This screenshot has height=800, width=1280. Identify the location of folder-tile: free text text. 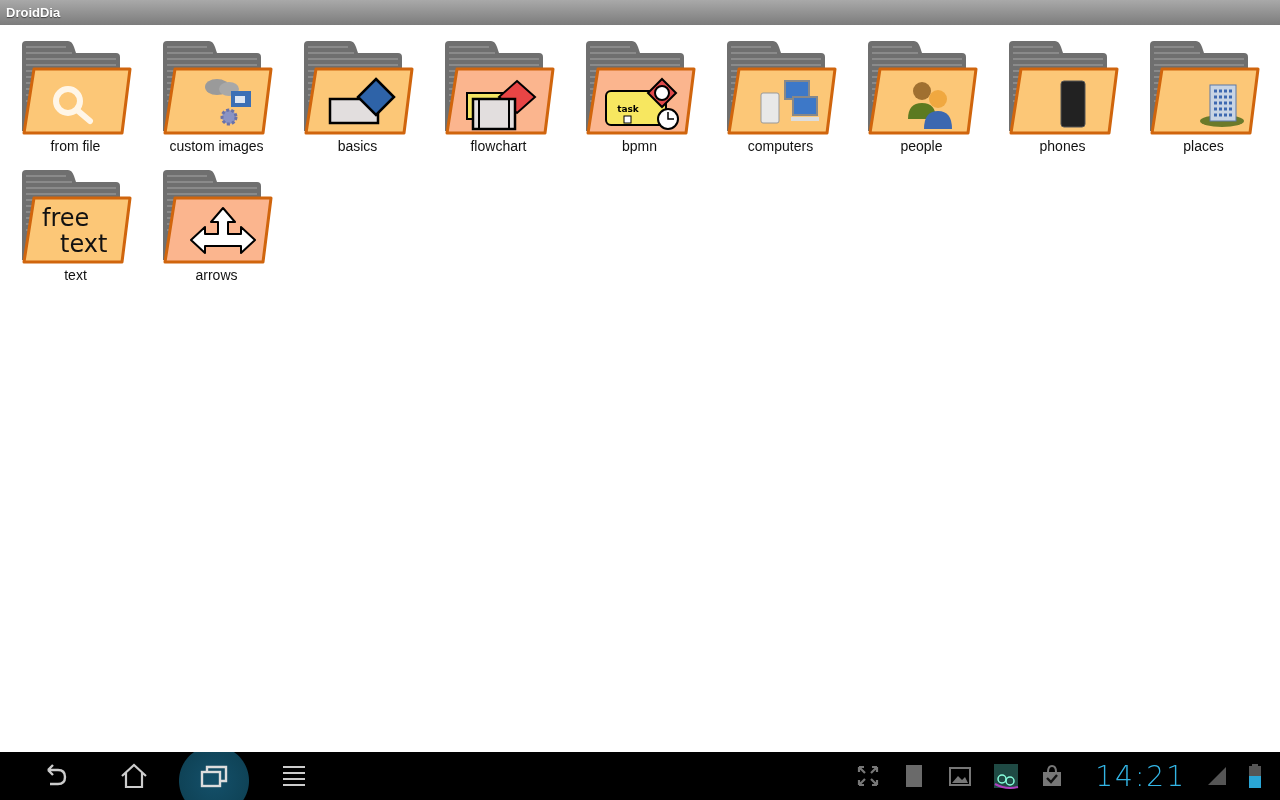
(75, 232).